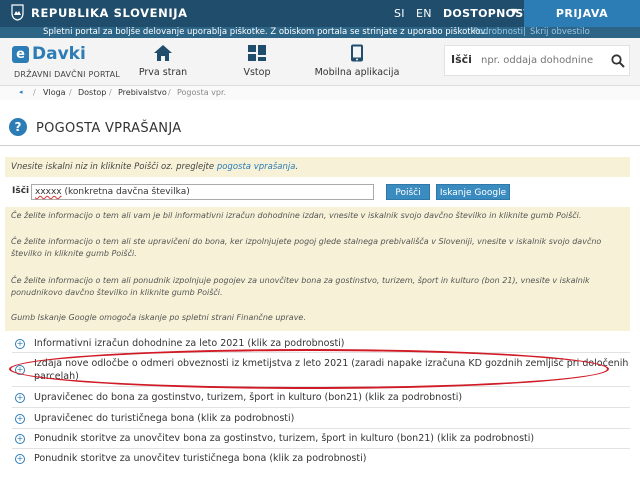 This screenshot has height=480, width=640. I want to click on slovenia-crest-icon, so click(17, 12).